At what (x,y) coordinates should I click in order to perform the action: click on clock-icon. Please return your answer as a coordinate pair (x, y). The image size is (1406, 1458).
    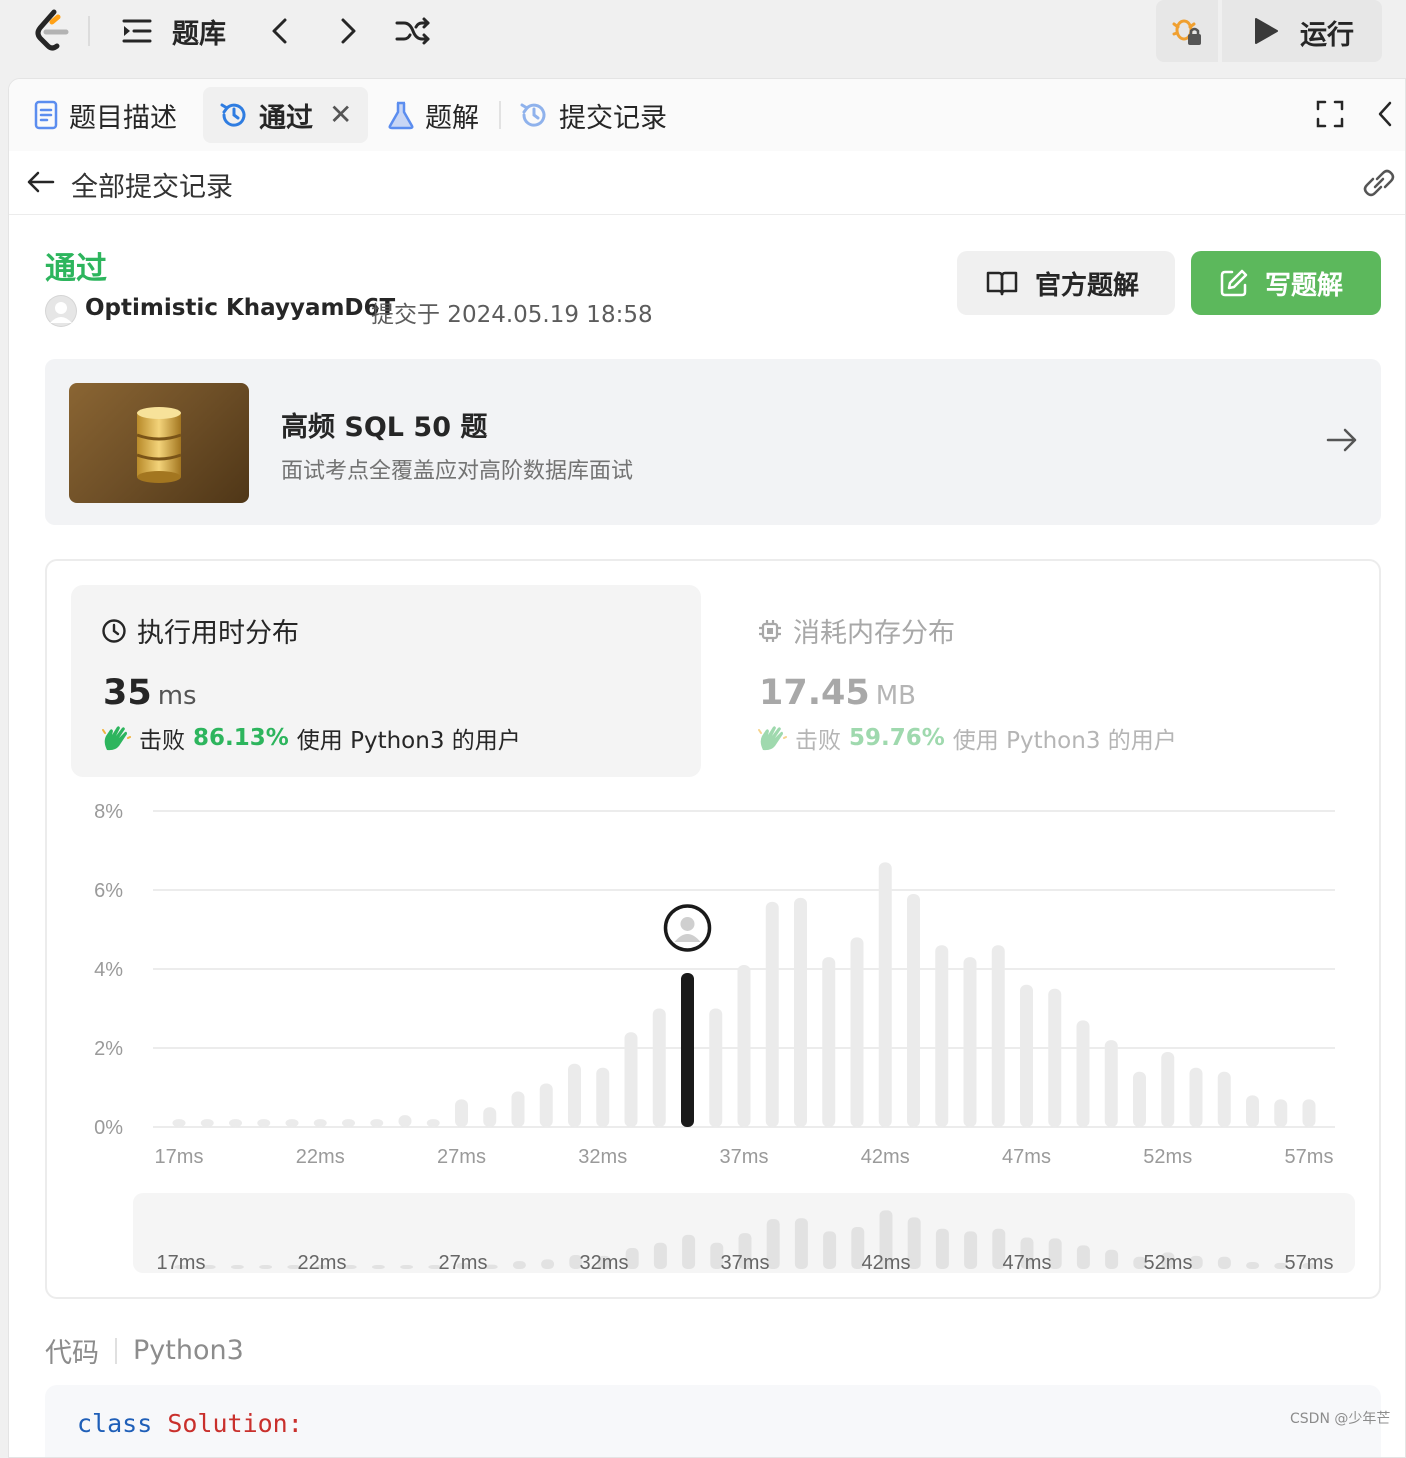
    Looking at the image, I should click on (114, 630).